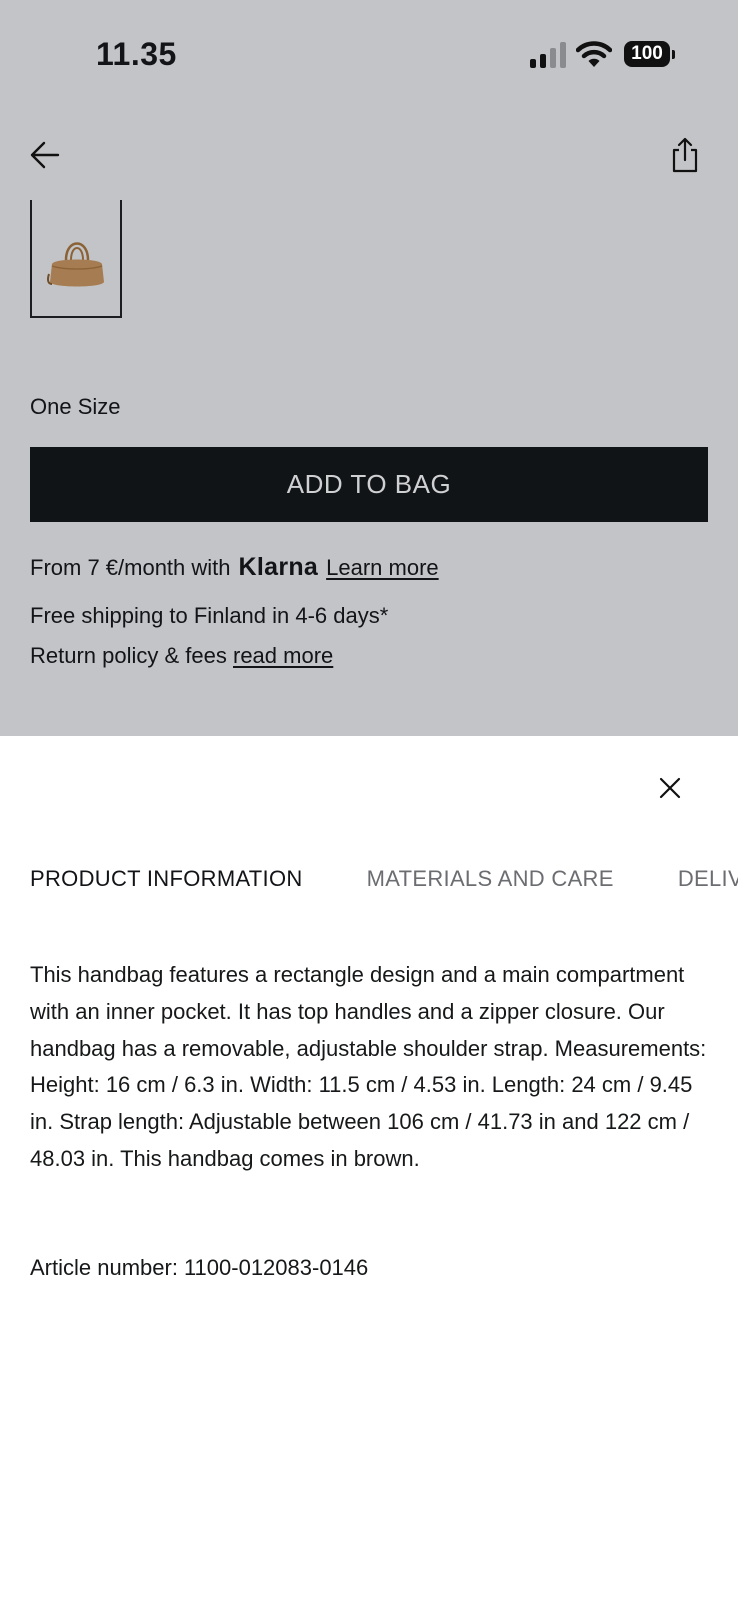 This screenshot has height=1600, width=738. I want to click on return-policy: Return policy & fees read more, so click(181, 656).